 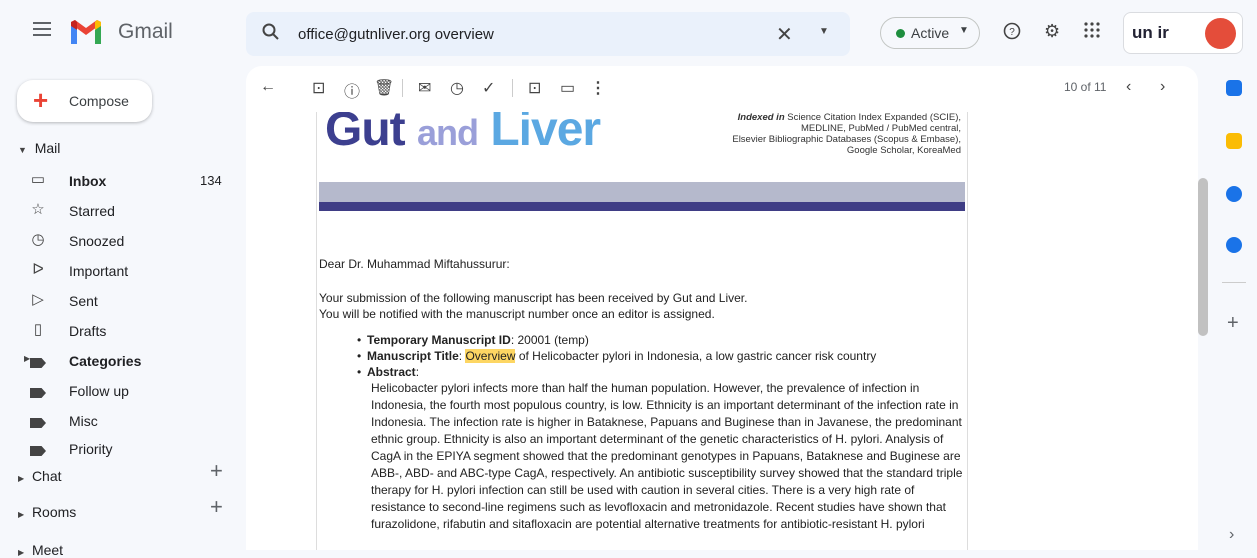 I want to click on scrollbar-thumb, so click(x=1203, y=257).